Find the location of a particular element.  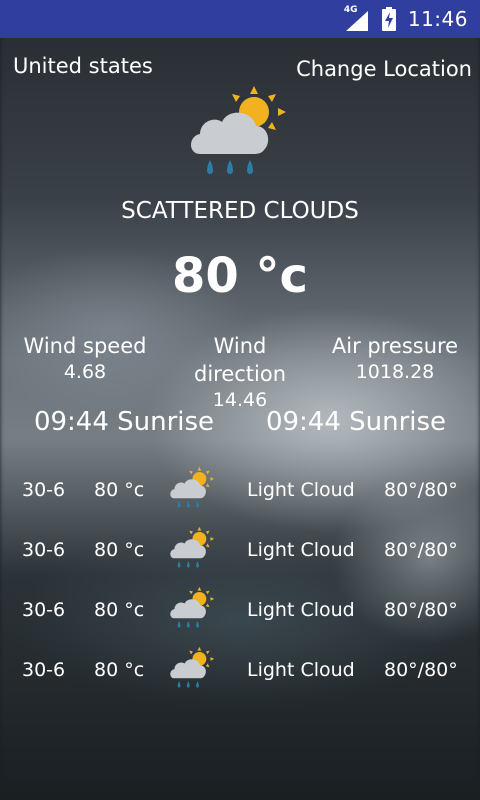

status-bar: 4G 11:46 is located at coordinates (240, 19).